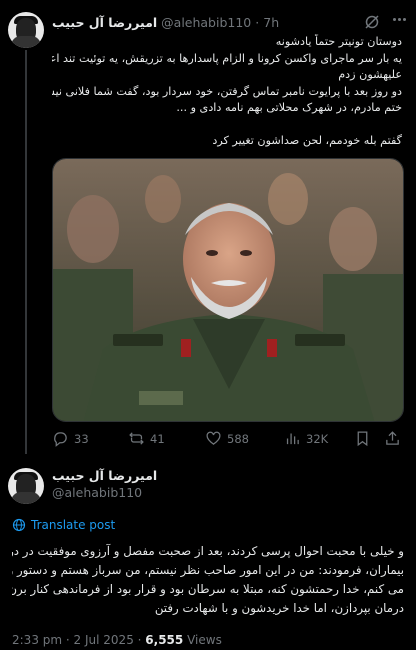 The image size is (416, 650). What do you see at coordinates (19, 525) in the screenshot?
I see `globe-icon` at bounding box center [19, 525].